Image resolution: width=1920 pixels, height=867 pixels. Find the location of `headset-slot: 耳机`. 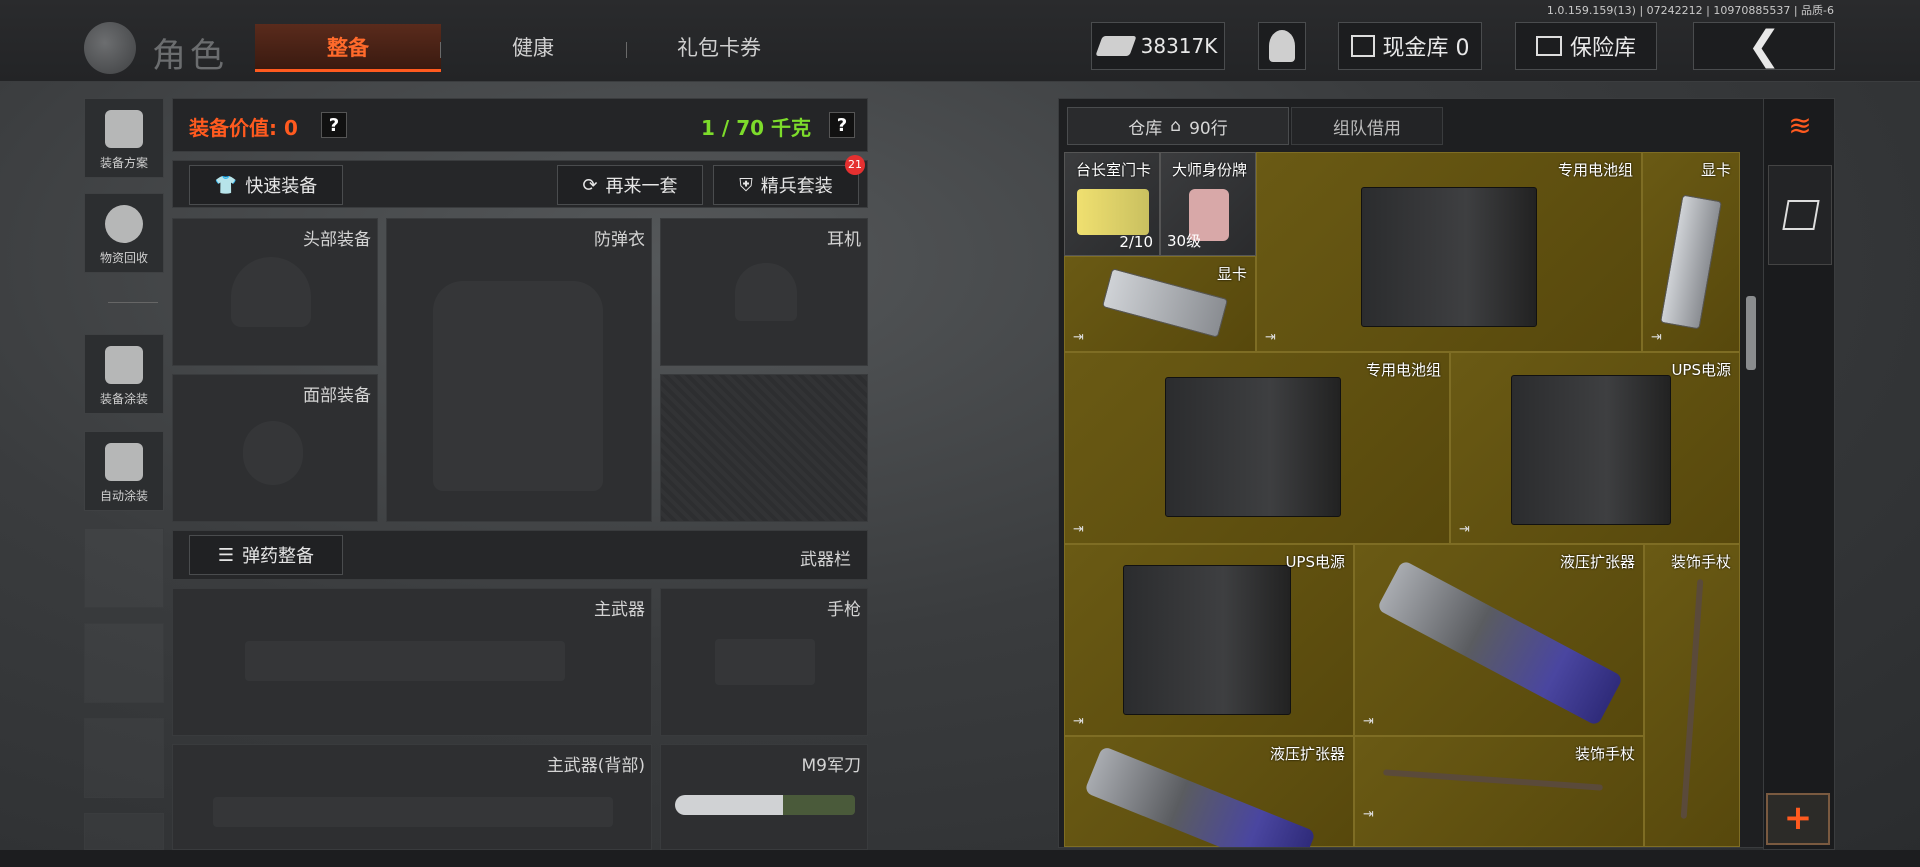

headset-slot: 耳机 is located at coordinates (764, 292).